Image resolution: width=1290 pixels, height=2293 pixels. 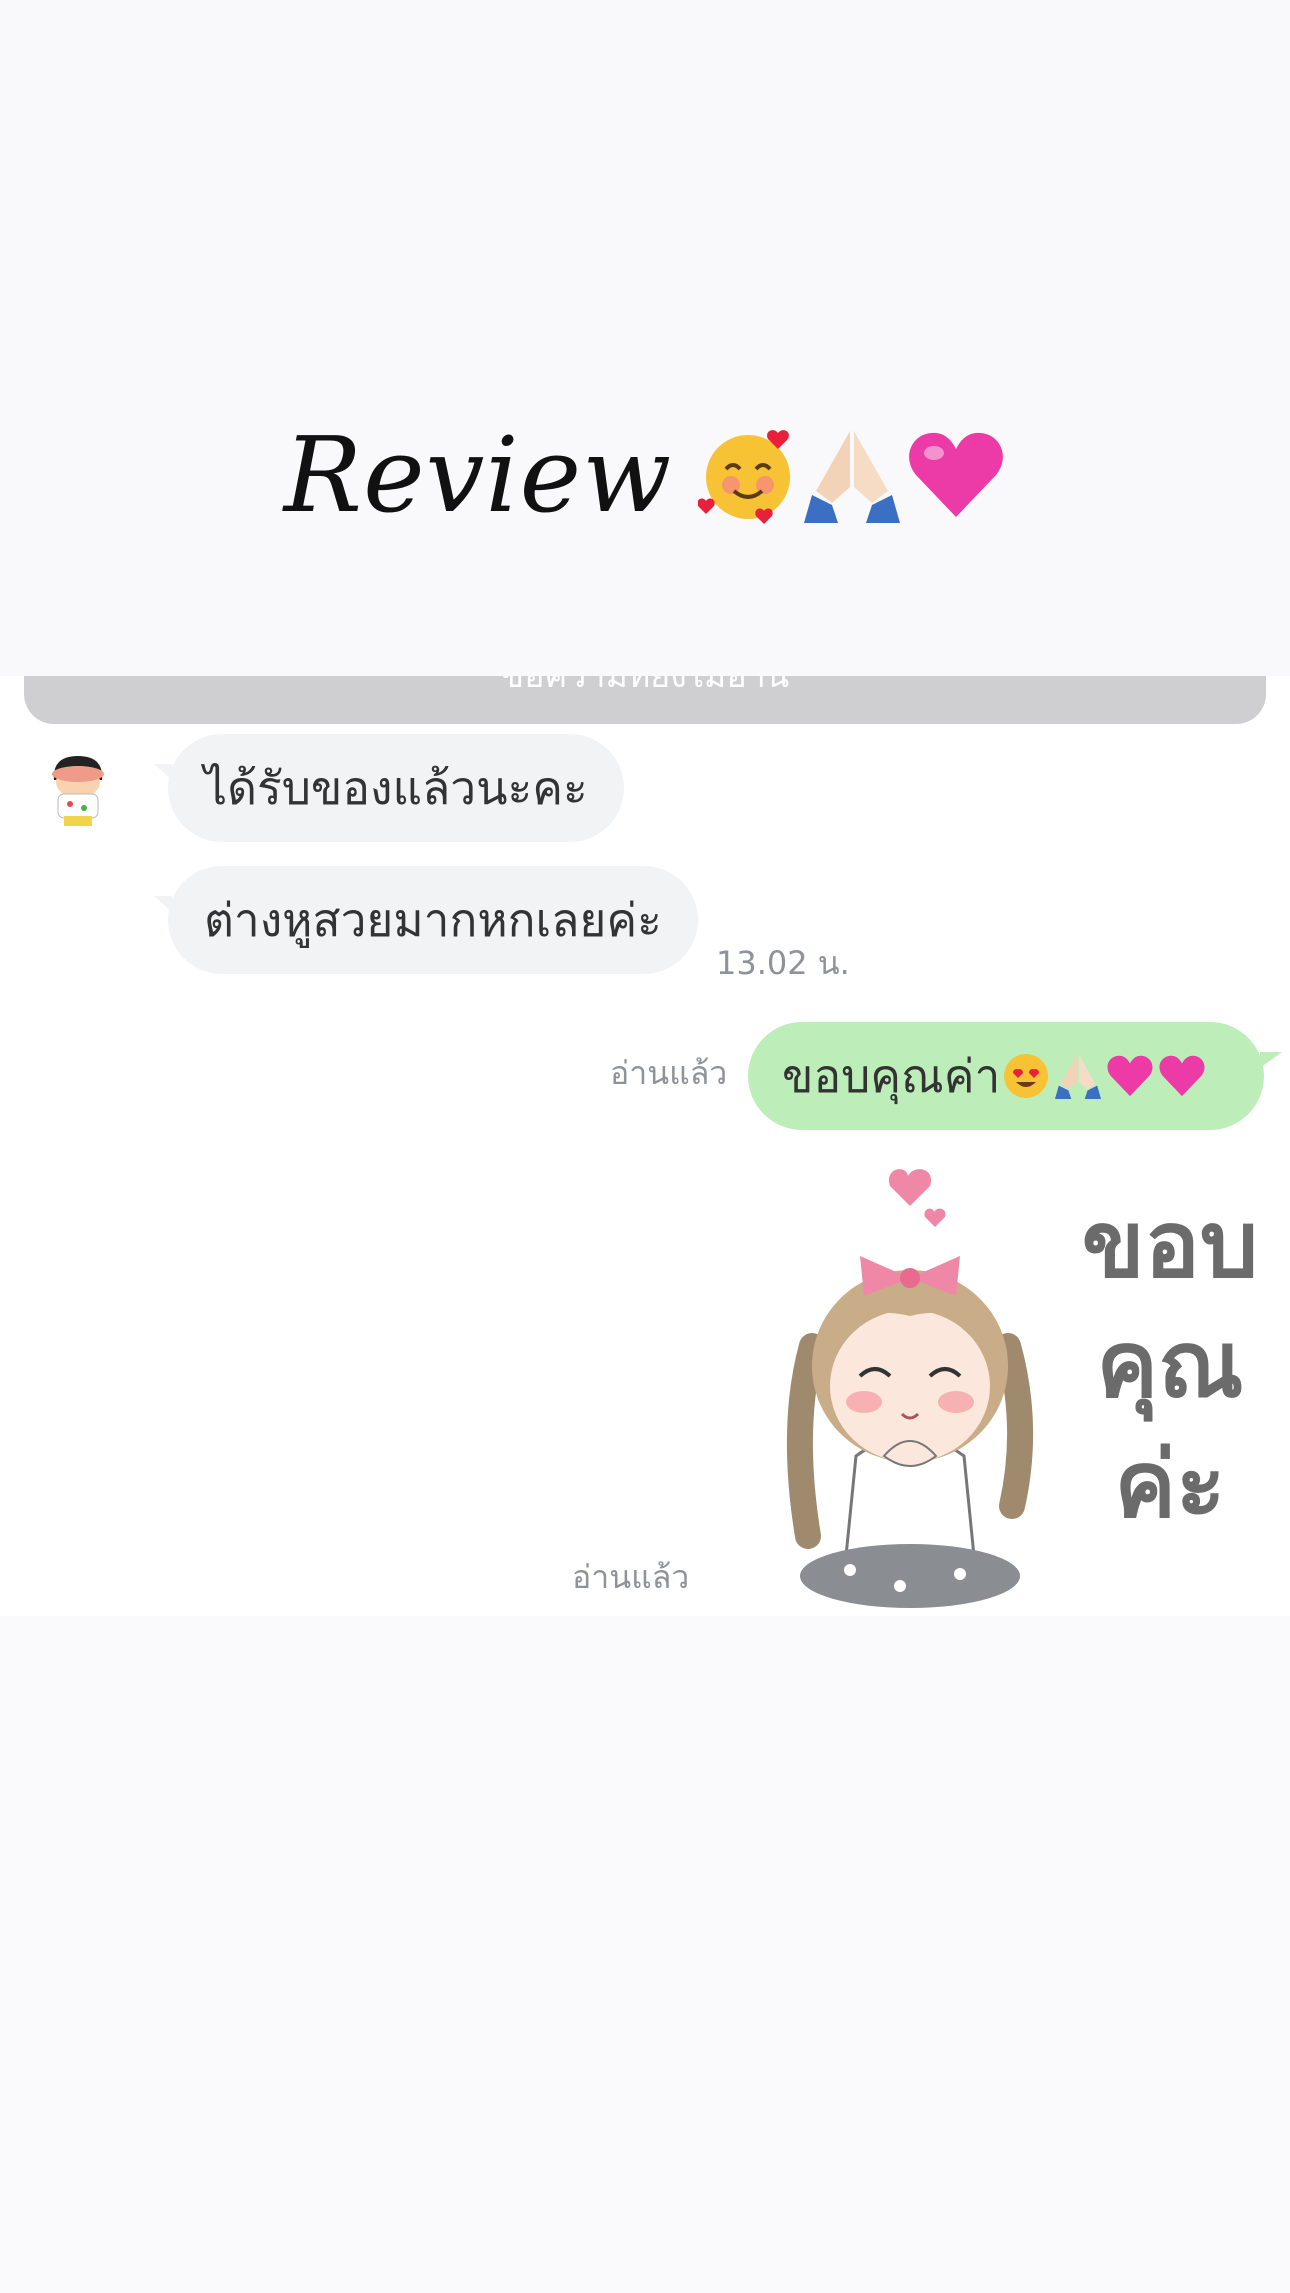 I want to click on smiling-face-with-hearts-icon, so click(x=744, y=477).